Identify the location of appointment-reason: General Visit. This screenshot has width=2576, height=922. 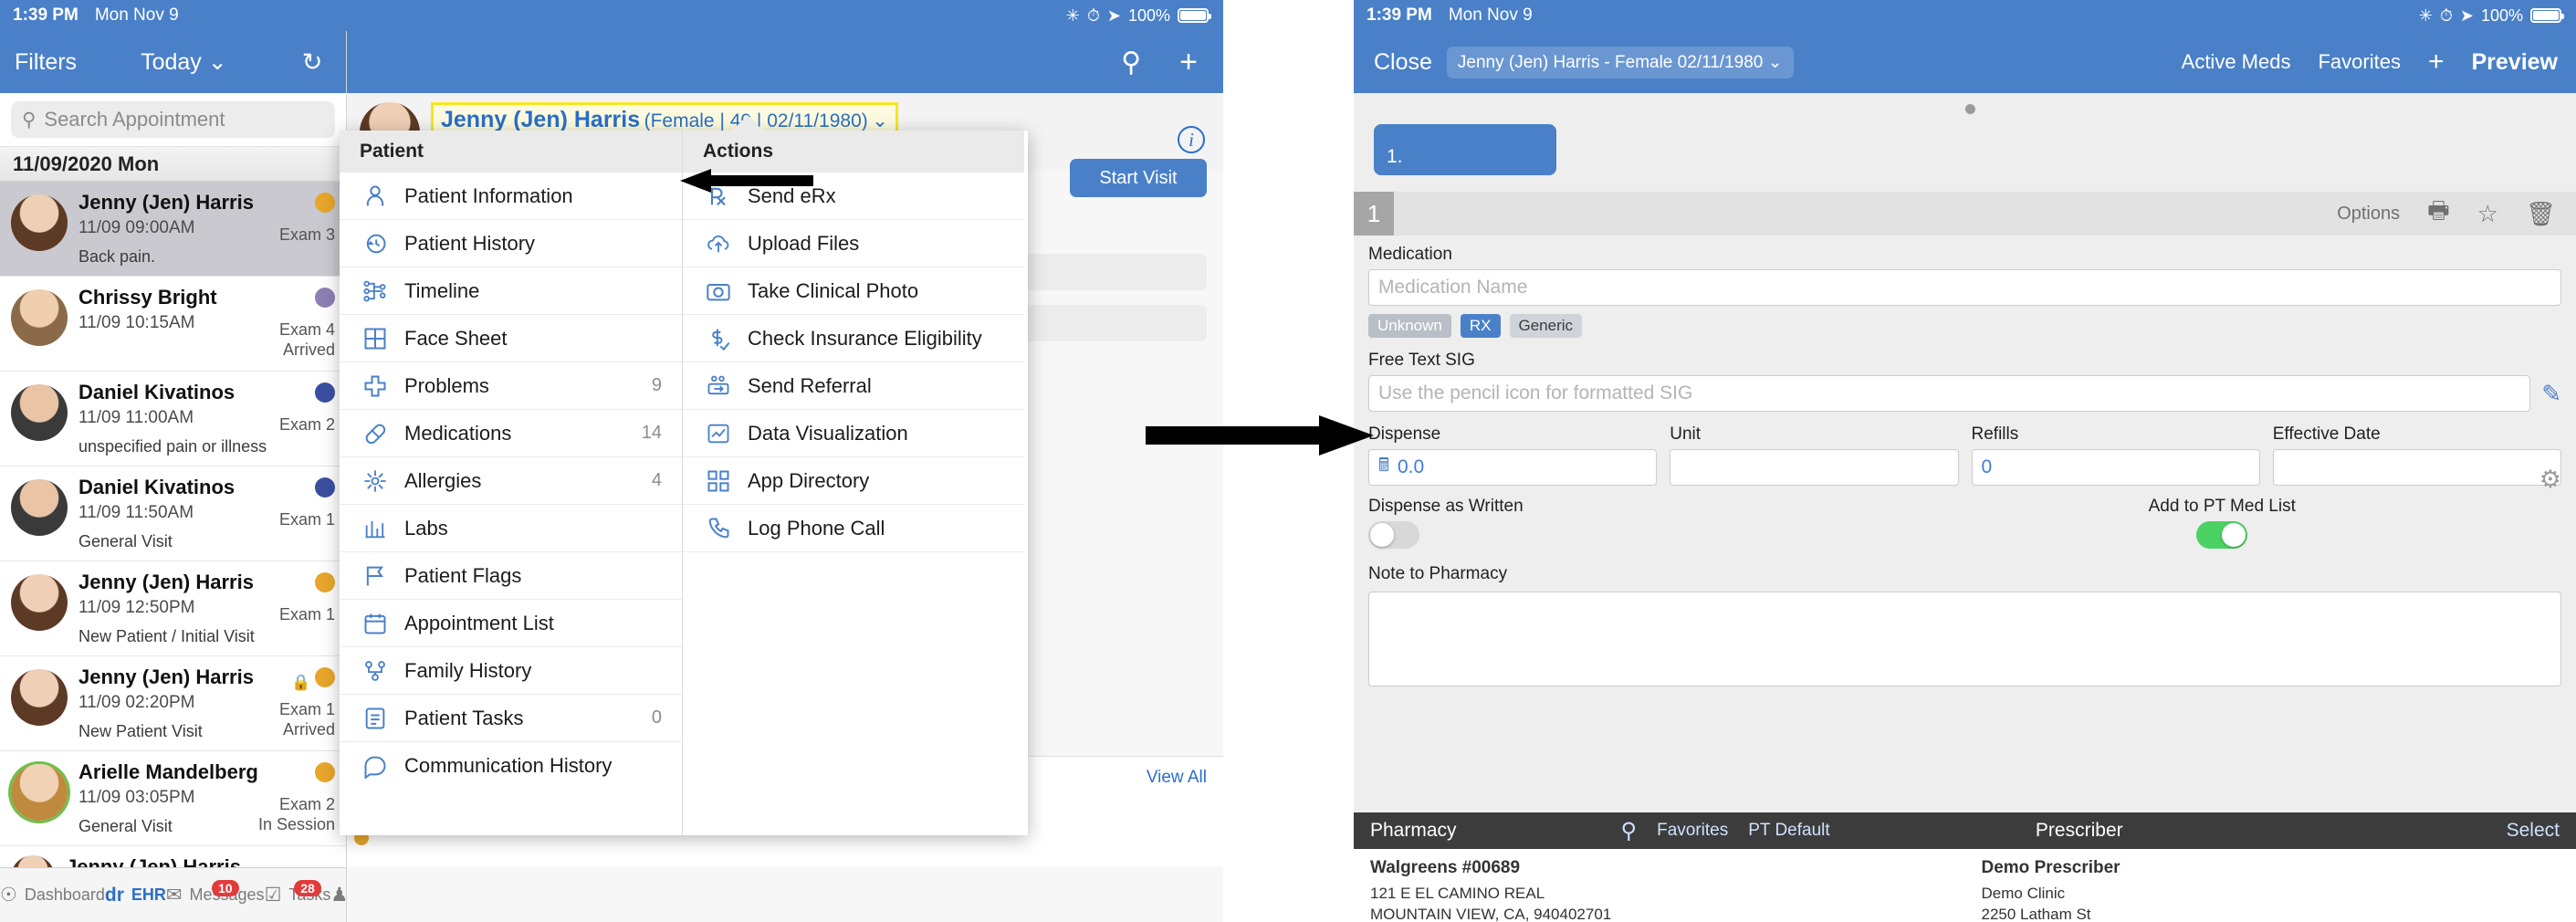
(126, 541).